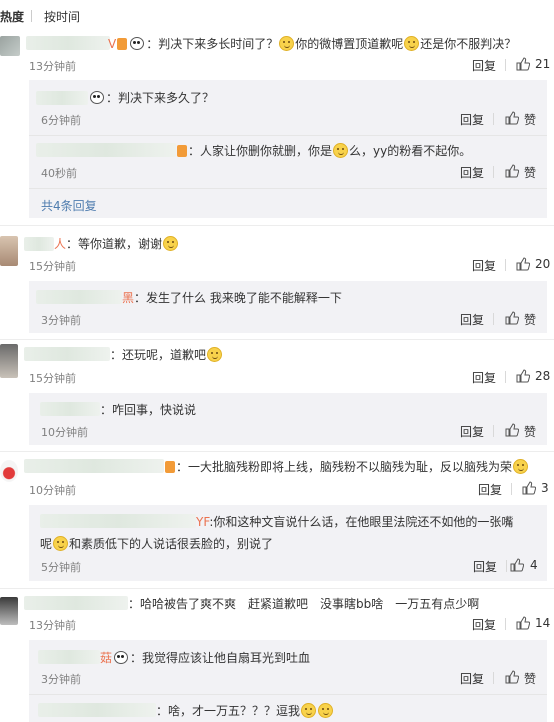  Describe the element at coordinates (52, 625) in the screenshot. I see `comment-time: 13分钟前` at that location.